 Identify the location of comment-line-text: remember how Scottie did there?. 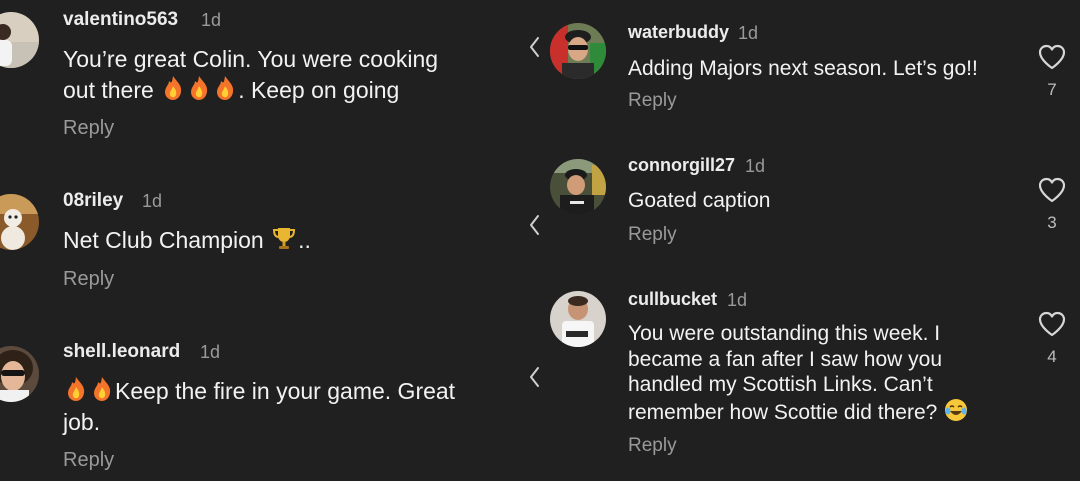
(783, 412).